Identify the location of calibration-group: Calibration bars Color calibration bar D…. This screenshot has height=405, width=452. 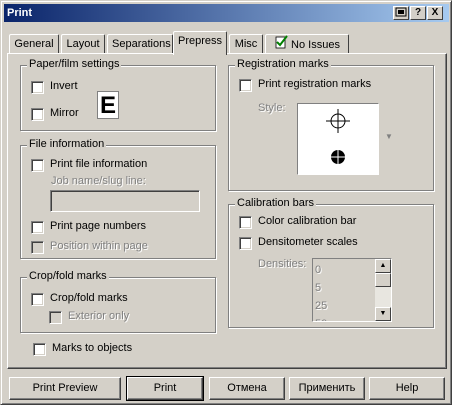
(331, 262).